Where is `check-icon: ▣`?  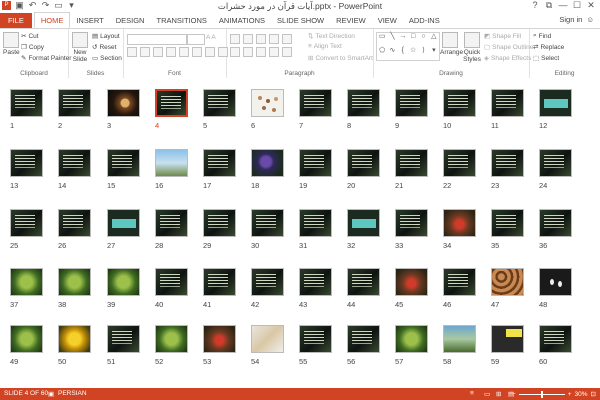 check-icon: ▣ is located at coordinates (51, 394).